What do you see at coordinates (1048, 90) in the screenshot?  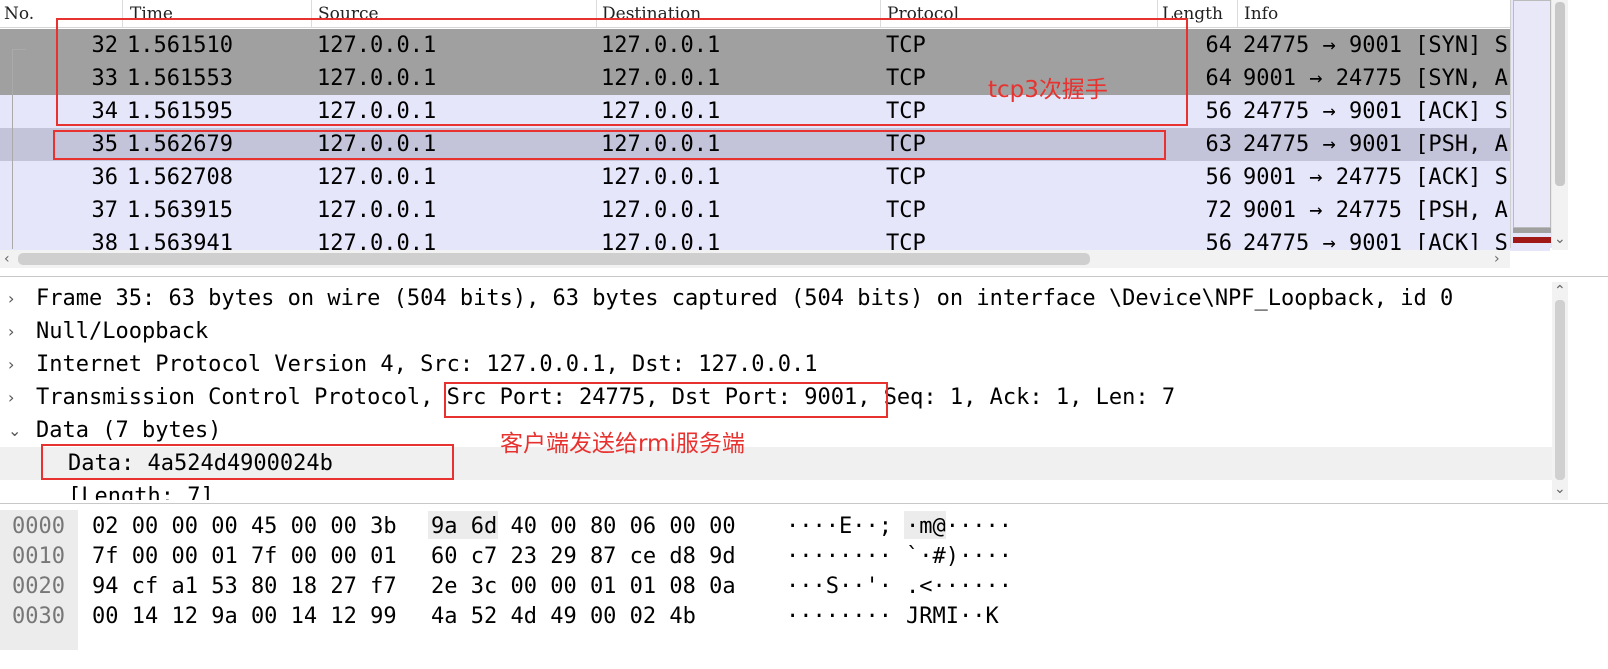 I see `handshake-label: tcp3次握手` at bounding box center [1048, 90].